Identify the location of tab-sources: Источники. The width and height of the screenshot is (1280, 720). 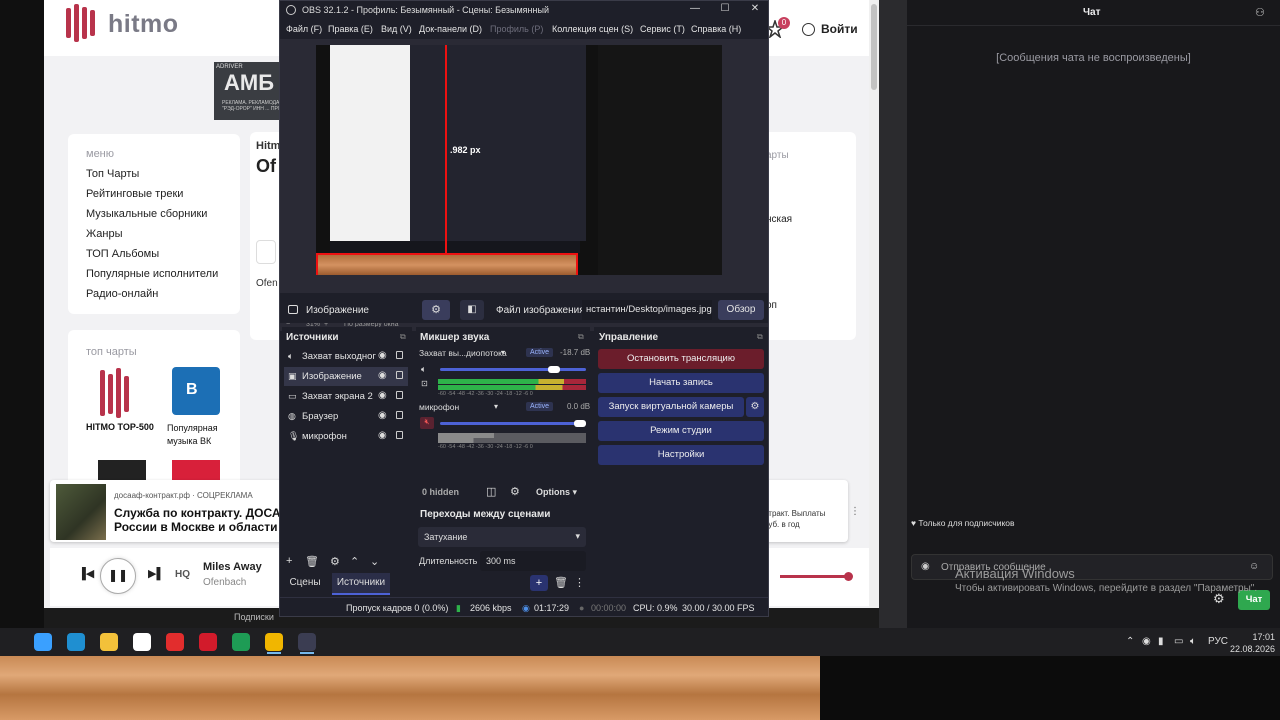
(361, 584).